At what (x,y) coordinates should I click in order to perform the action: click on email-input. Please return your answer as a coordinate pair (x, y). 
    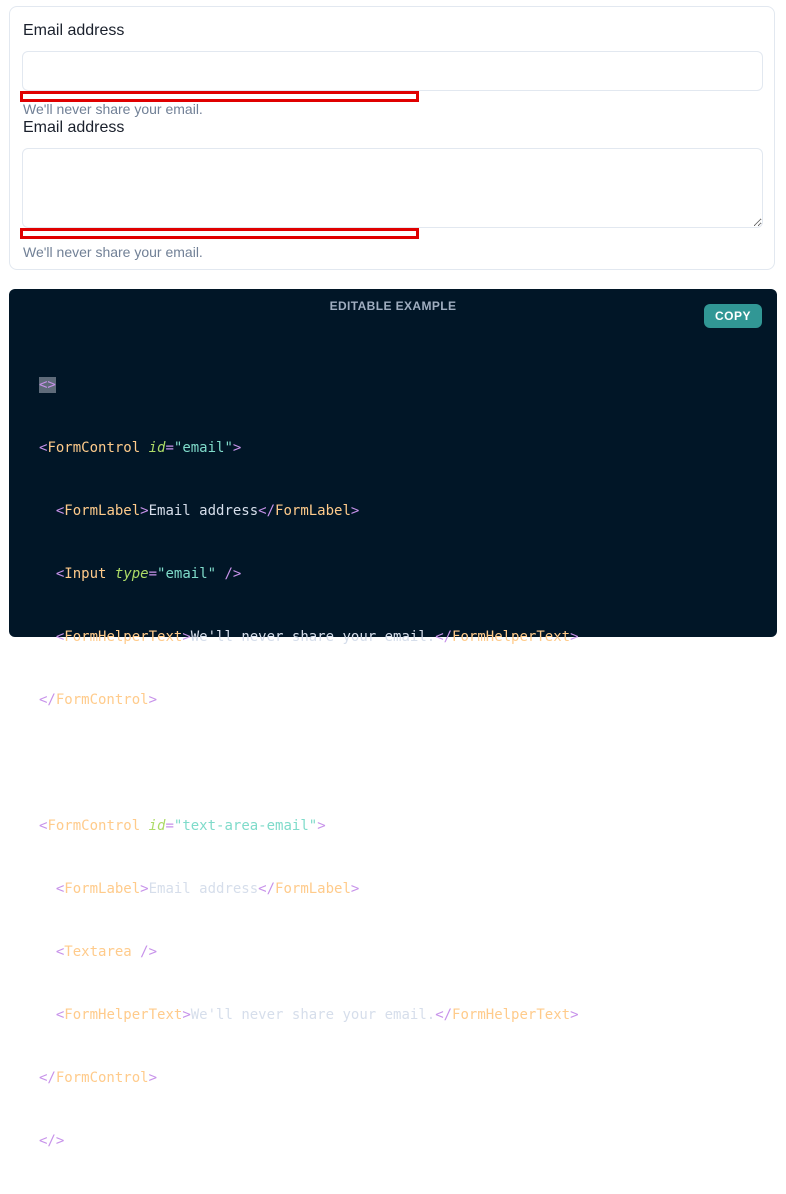
    Looking at the image, I should click on (392, 71).